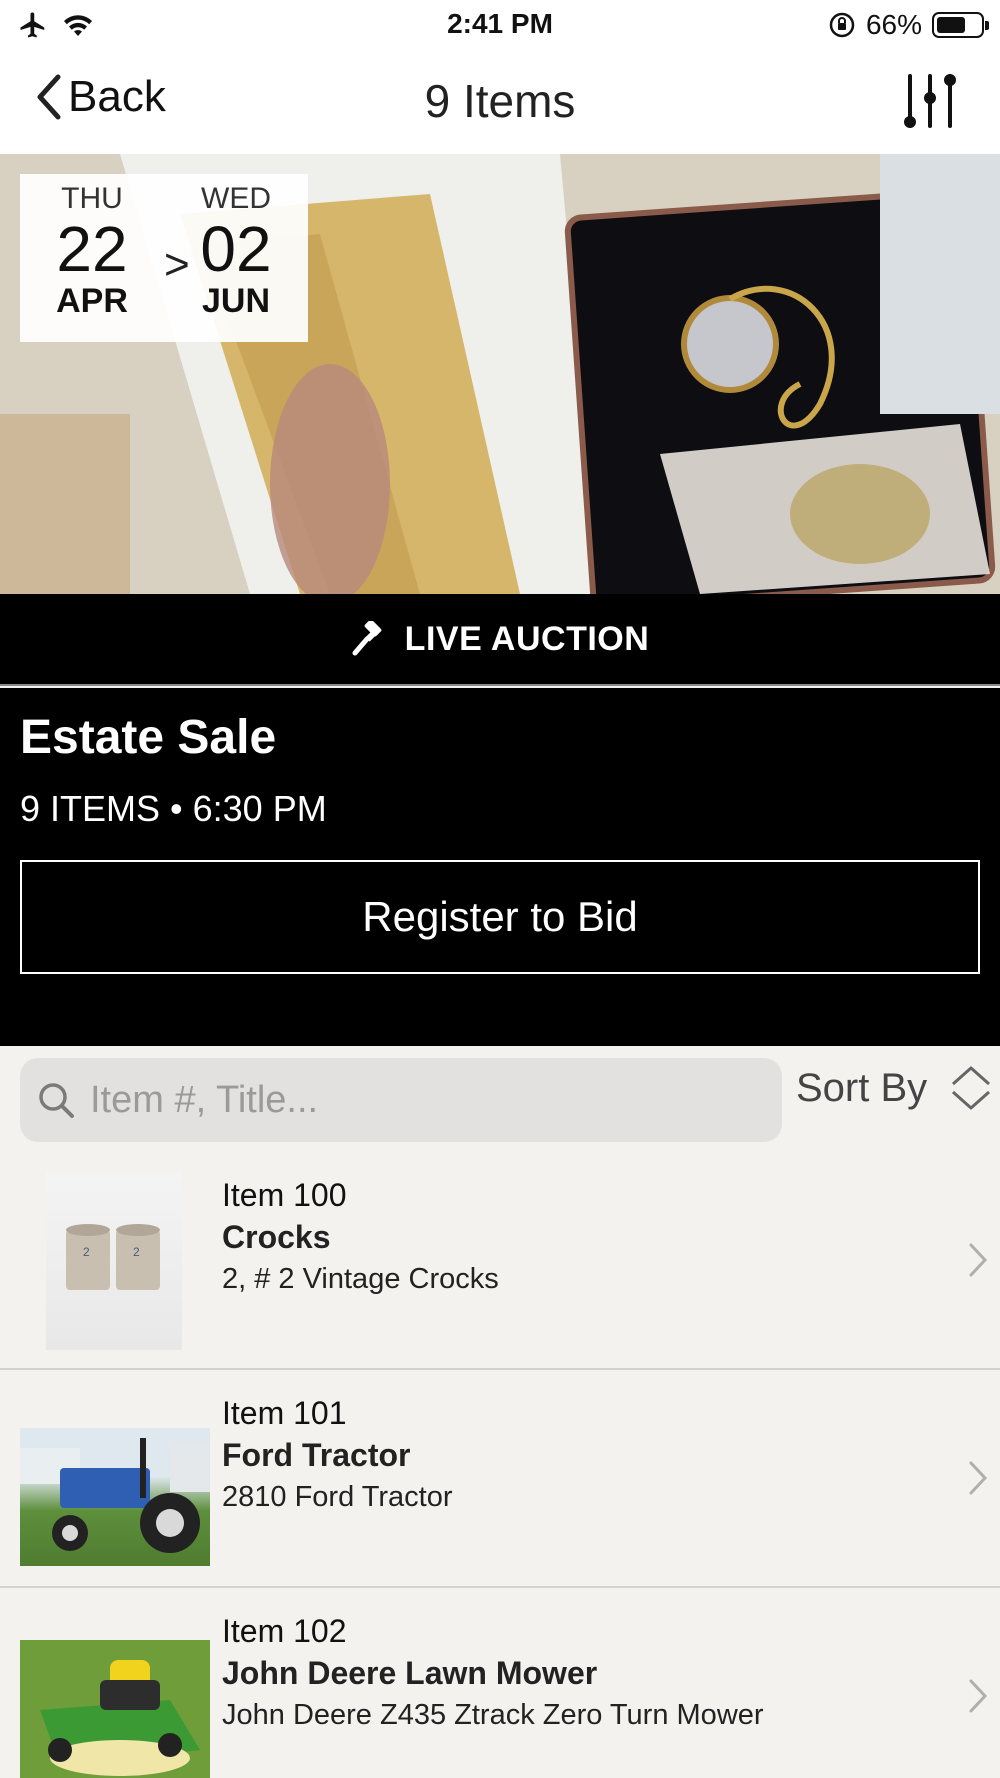  What do you see at coordinates (500, 917) in the screenshot?
I see `register-to-bid-button: Register to Bid` at bounding box center [500, 917].